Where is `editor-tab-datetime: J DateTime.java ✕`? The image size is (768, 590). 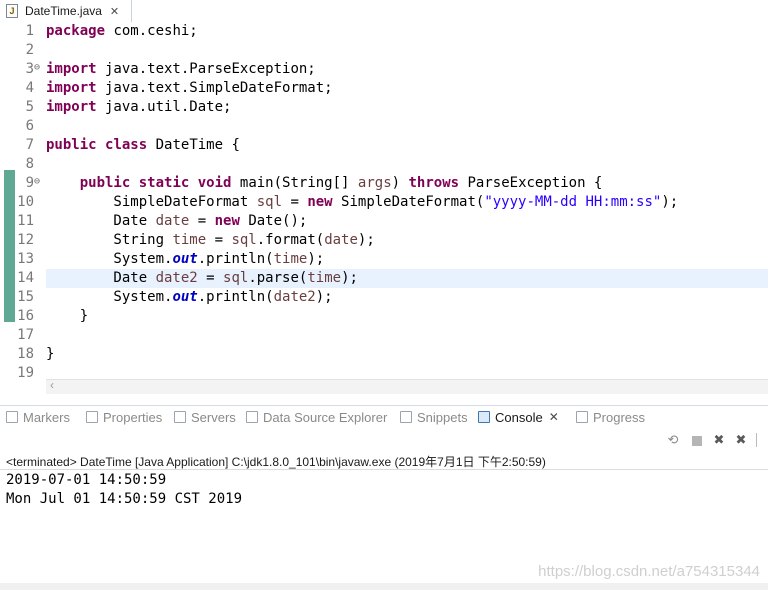 editor-tab-datetime: J DateTime.java ✕ is located at coordinates (66, 11).